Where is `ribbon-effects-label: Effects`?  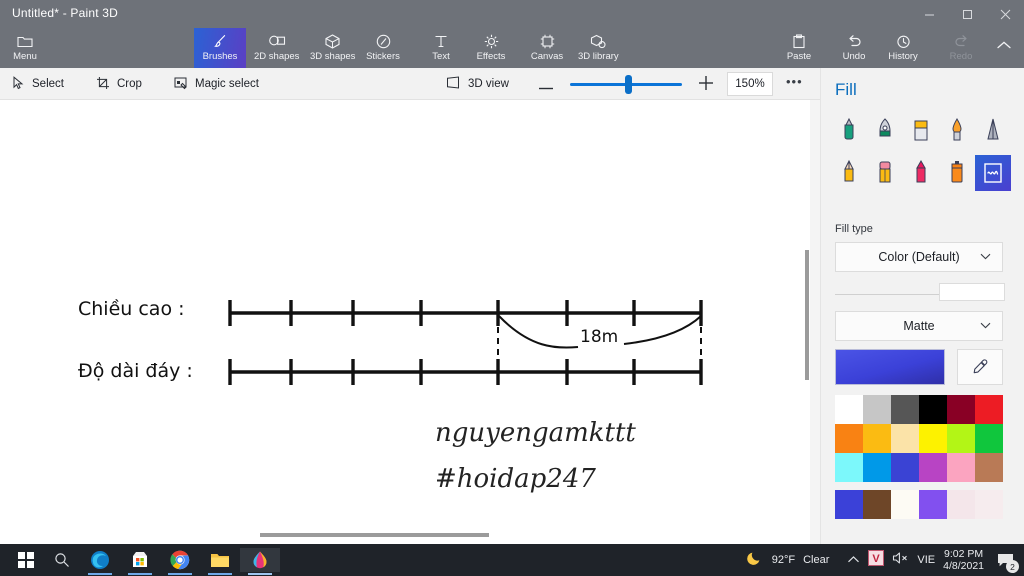
ribbon-effects-label: Effects is located at coordinates (491, 56).